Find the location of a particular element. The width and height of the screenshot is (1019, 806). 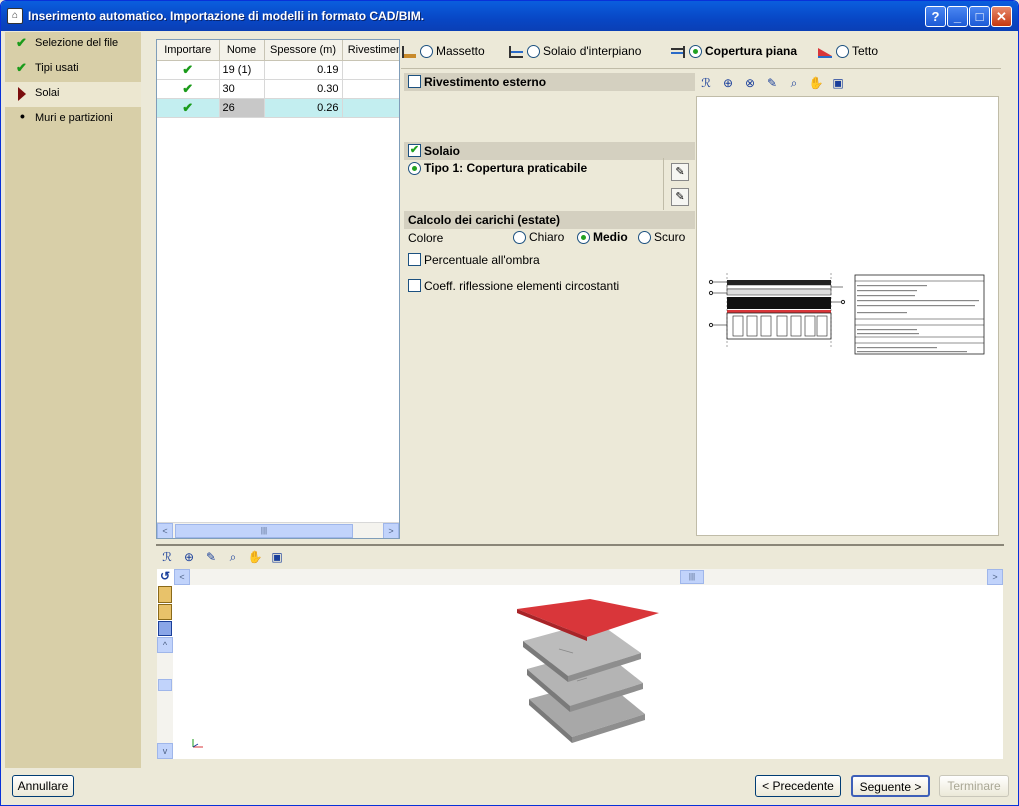

radio-copertura-piana: Copertura piana is located at coordinates (733, 53).